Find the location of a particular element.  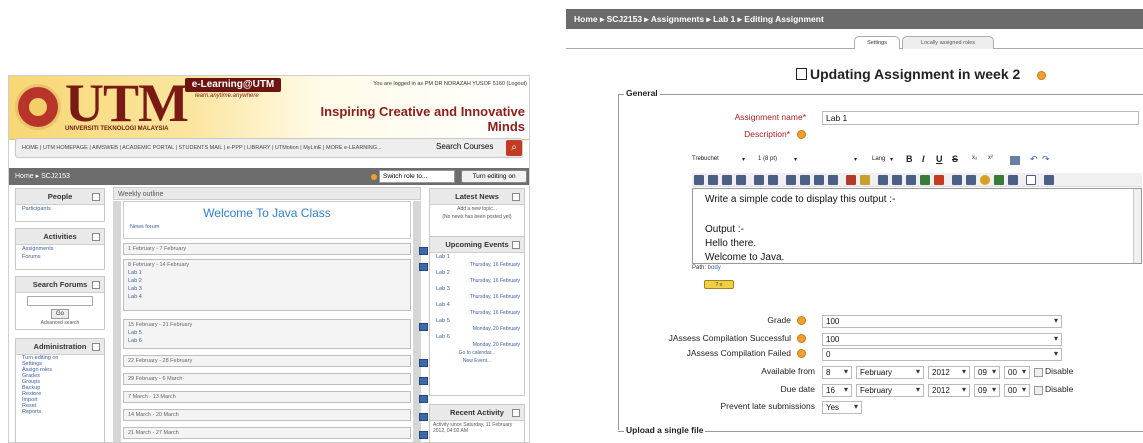

ltr-icon is located at coordinates (759, 180).